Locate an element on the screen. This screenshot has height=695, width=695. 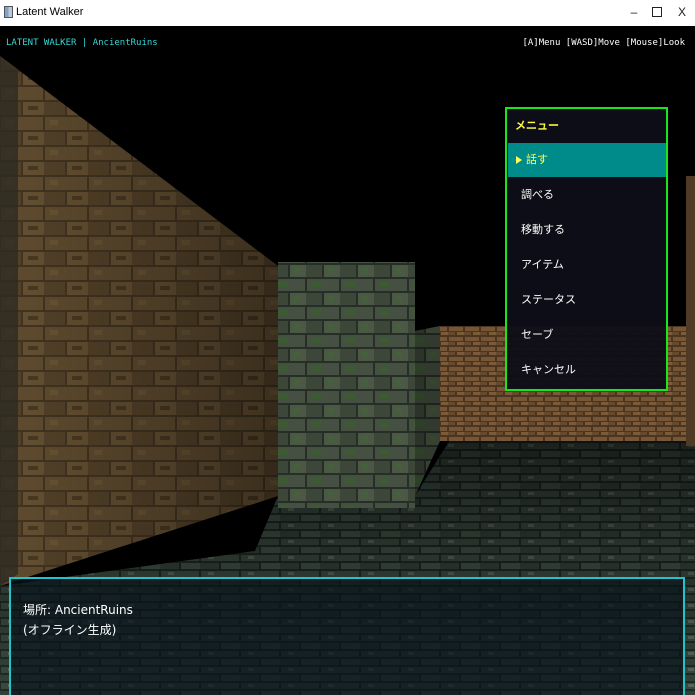
command-menu: メニュー 話す 調べる 移動する アイテム ステータス セーブ キャンセル is located at coordinates (586, 249).